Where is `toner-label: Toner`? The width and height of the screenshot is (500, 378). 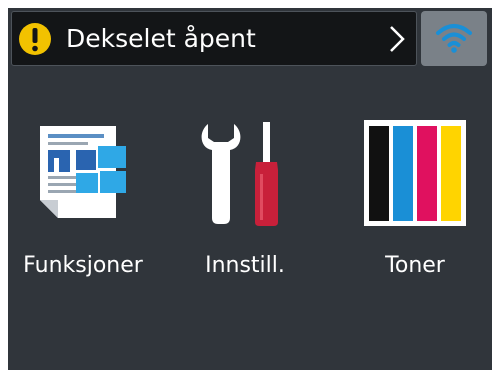 toner-label: Toner is located at coordinates (415, 265).